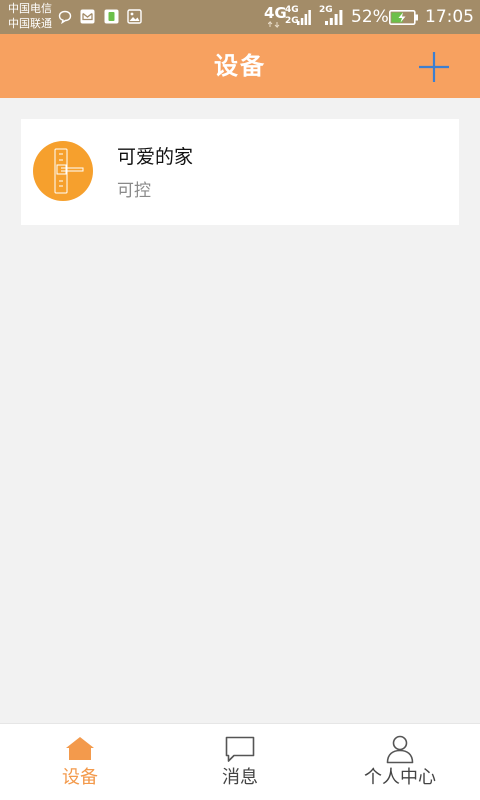 Image resolution: width=480 pixels, height=800 pixels. Describe the element at coordinates (65, 17) in the screenshot. I see `chat-bubble-icon` at that location.